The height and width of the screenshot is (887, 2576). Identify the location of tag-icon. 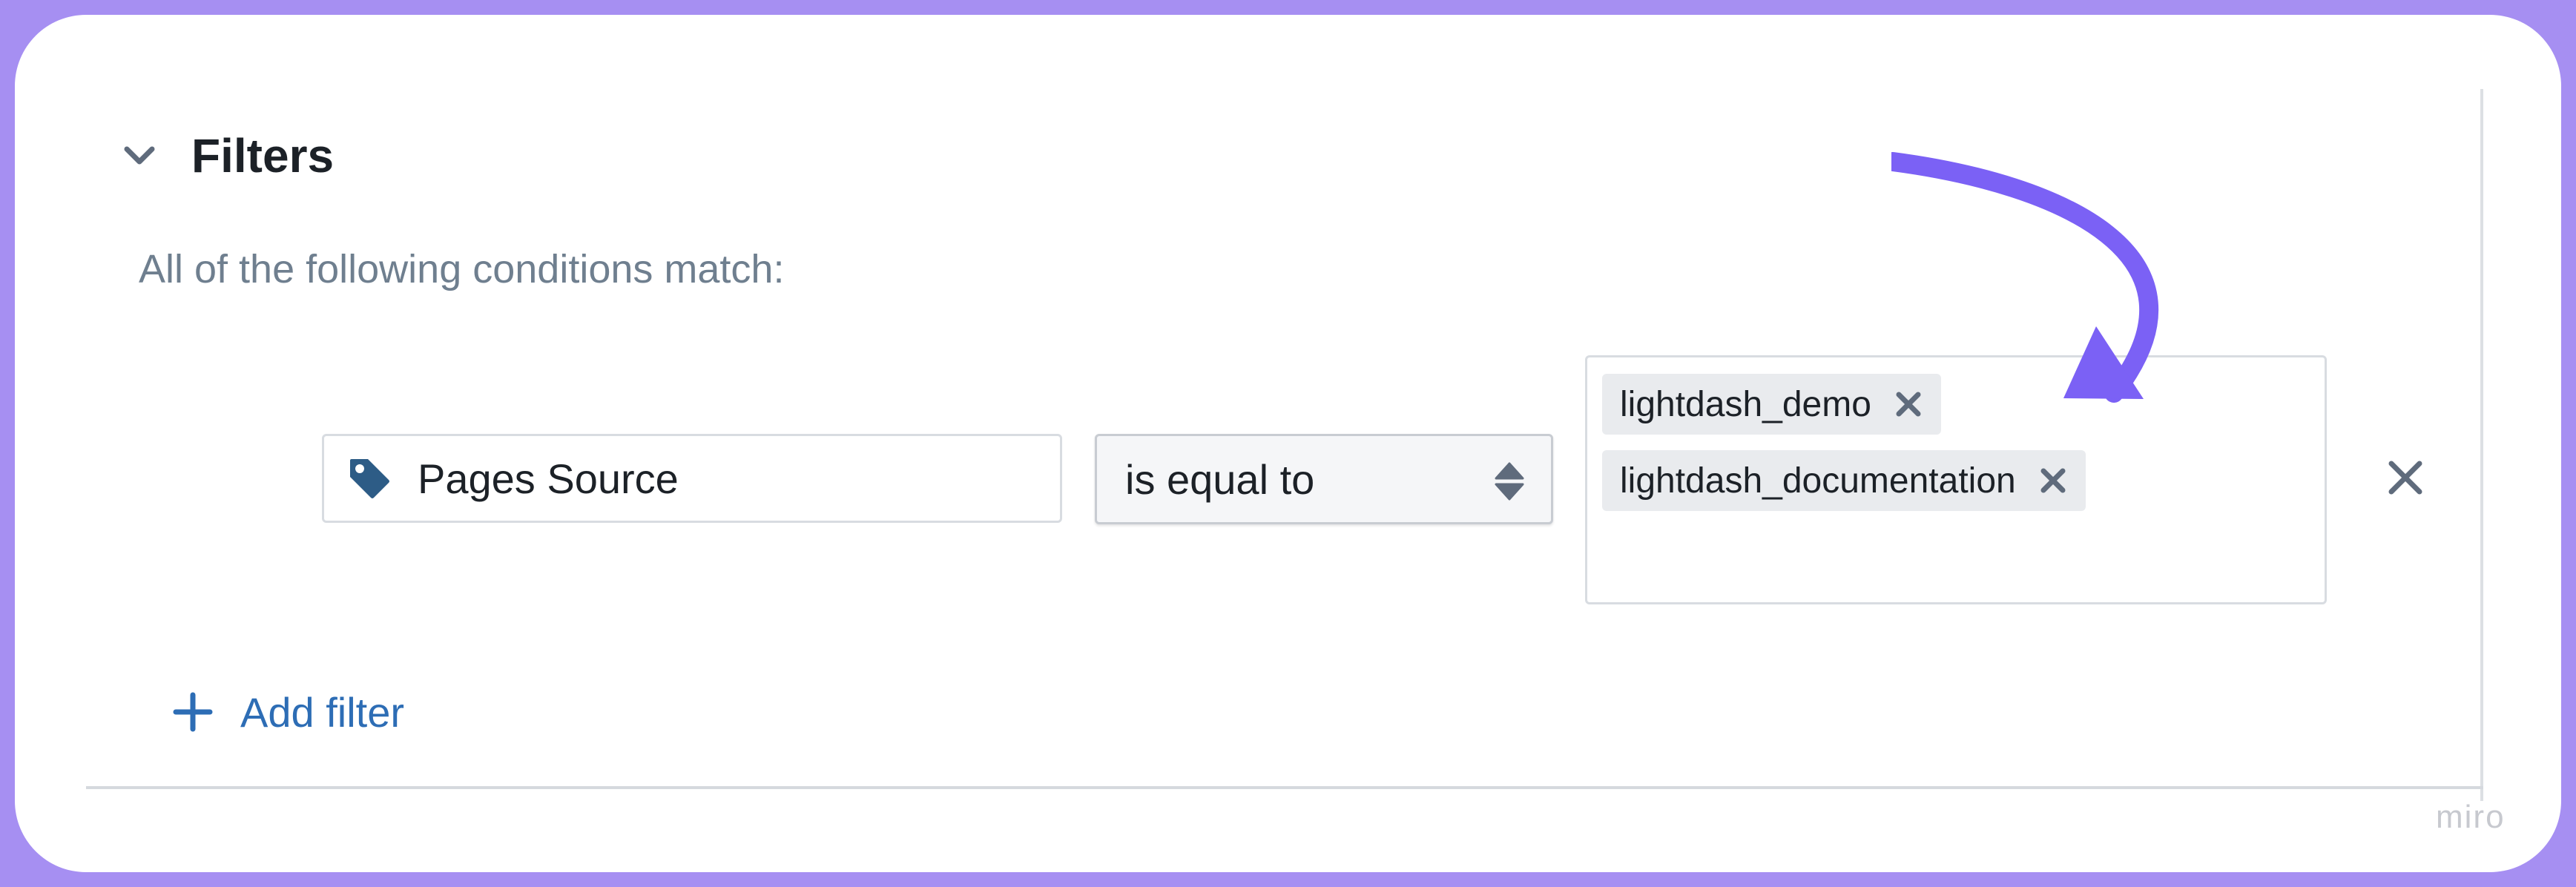
(369, 478).